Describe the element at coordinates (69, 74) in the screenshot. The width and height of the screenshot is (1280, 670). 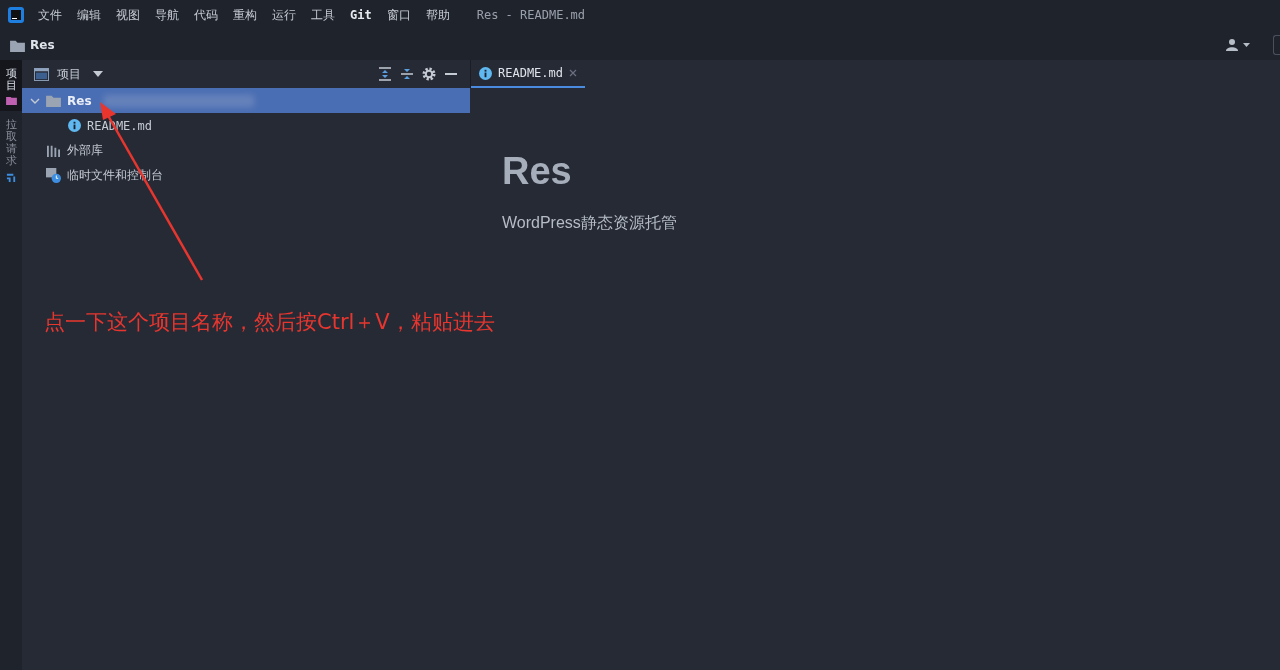
I see `panel-title: 项目` at that location.